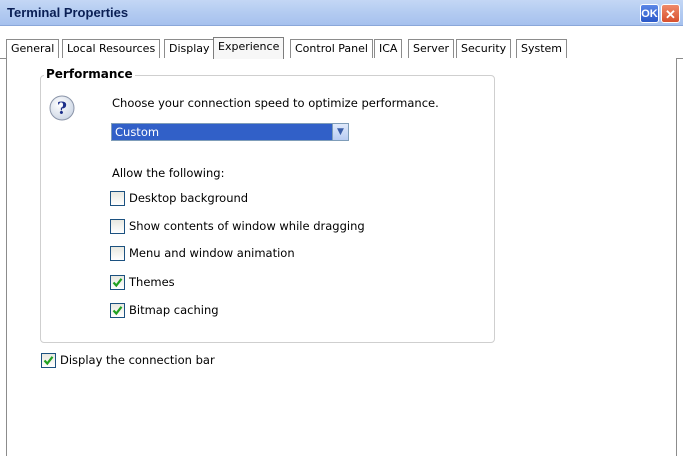  What do you see at coordinates (168, 173) in the screenshot?
I see `allow-following-label: Allow the following:` at bounding box center [168, 173].